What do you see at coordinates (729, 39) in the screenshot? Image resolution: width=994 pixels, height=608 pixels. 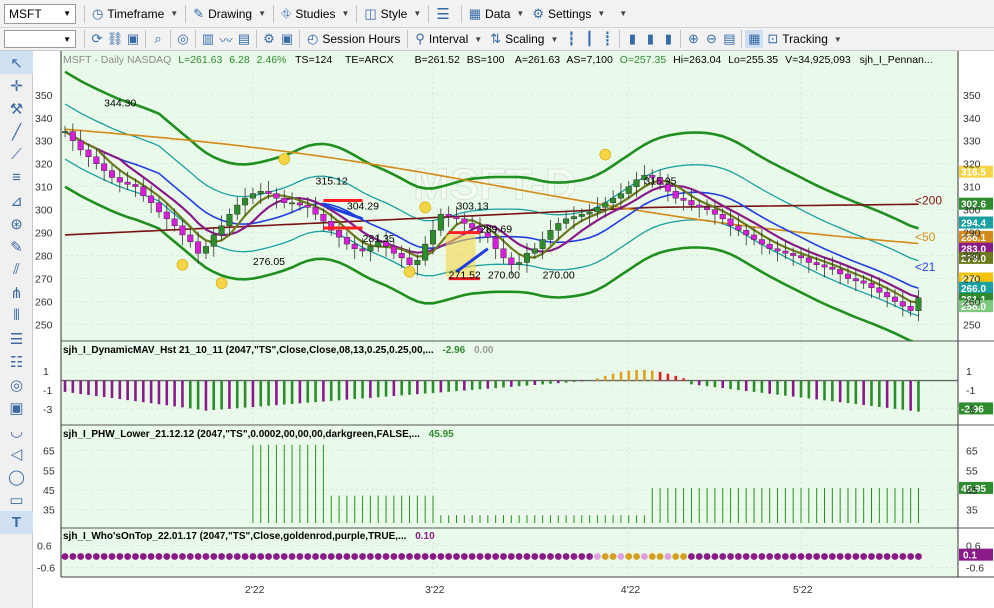 I see `pan-icon: ▤` at bounding box center [729, 39].